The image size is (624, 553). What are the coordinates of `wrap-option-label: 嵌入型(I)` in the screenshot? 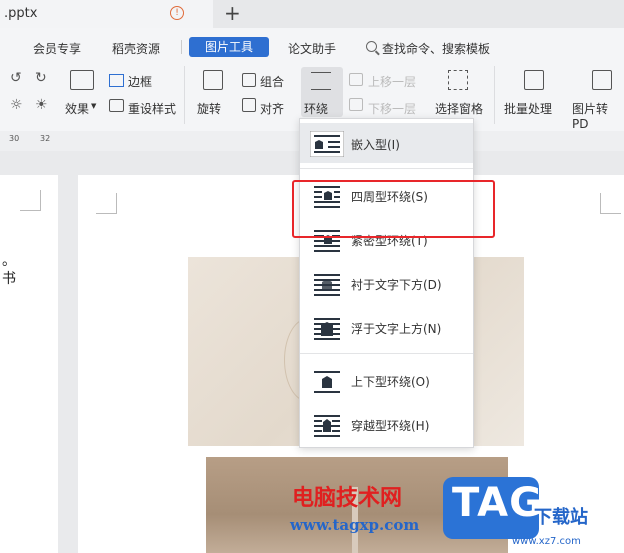 It's located at (375, 145).